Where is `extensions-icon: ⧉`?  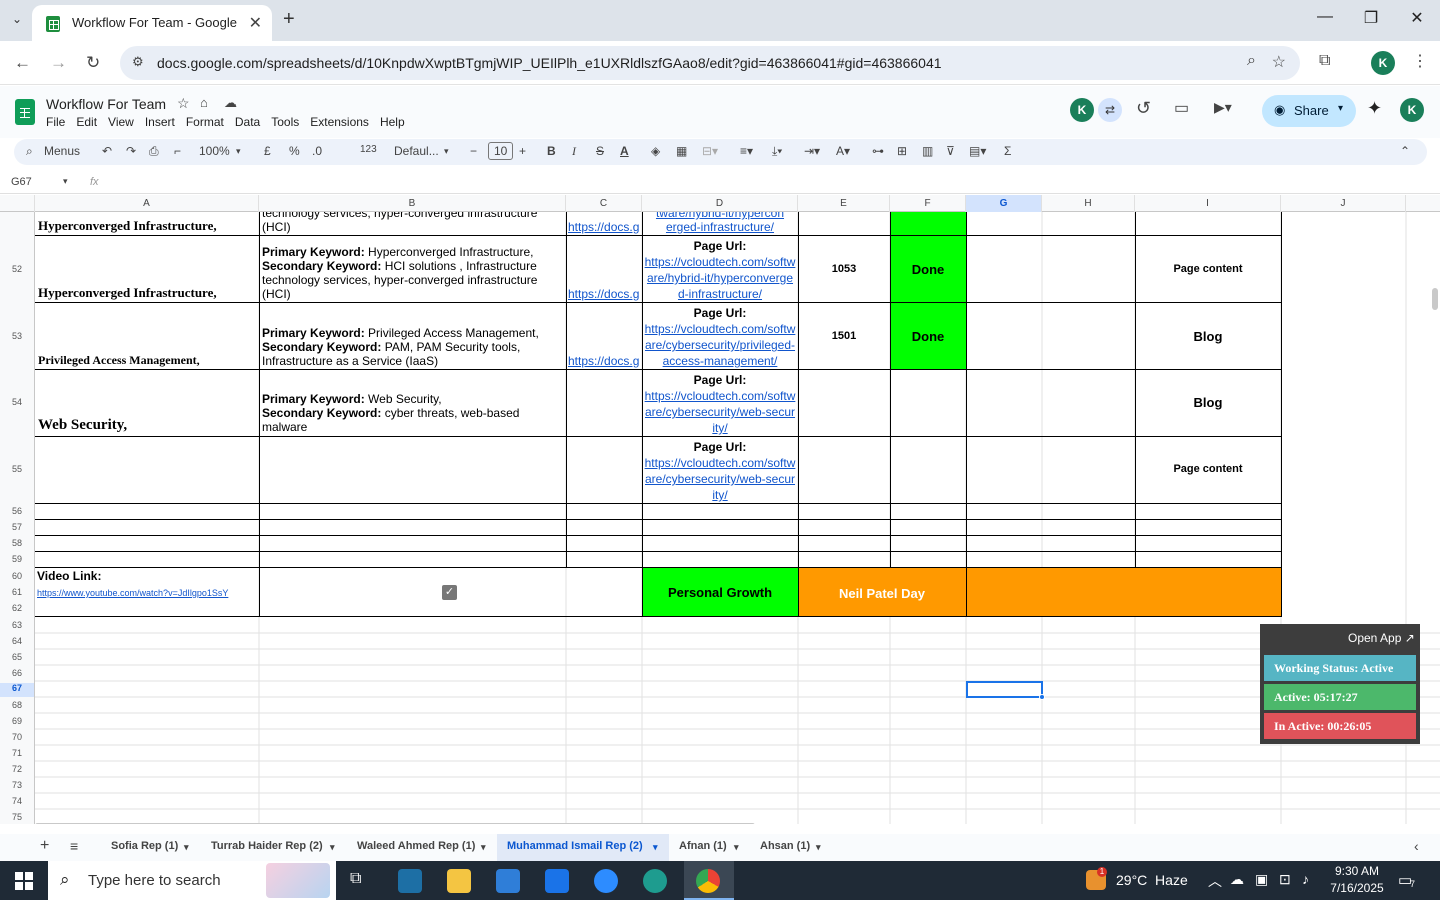 extensions-icon: ⧉ is located at coordinates (1324, 61).